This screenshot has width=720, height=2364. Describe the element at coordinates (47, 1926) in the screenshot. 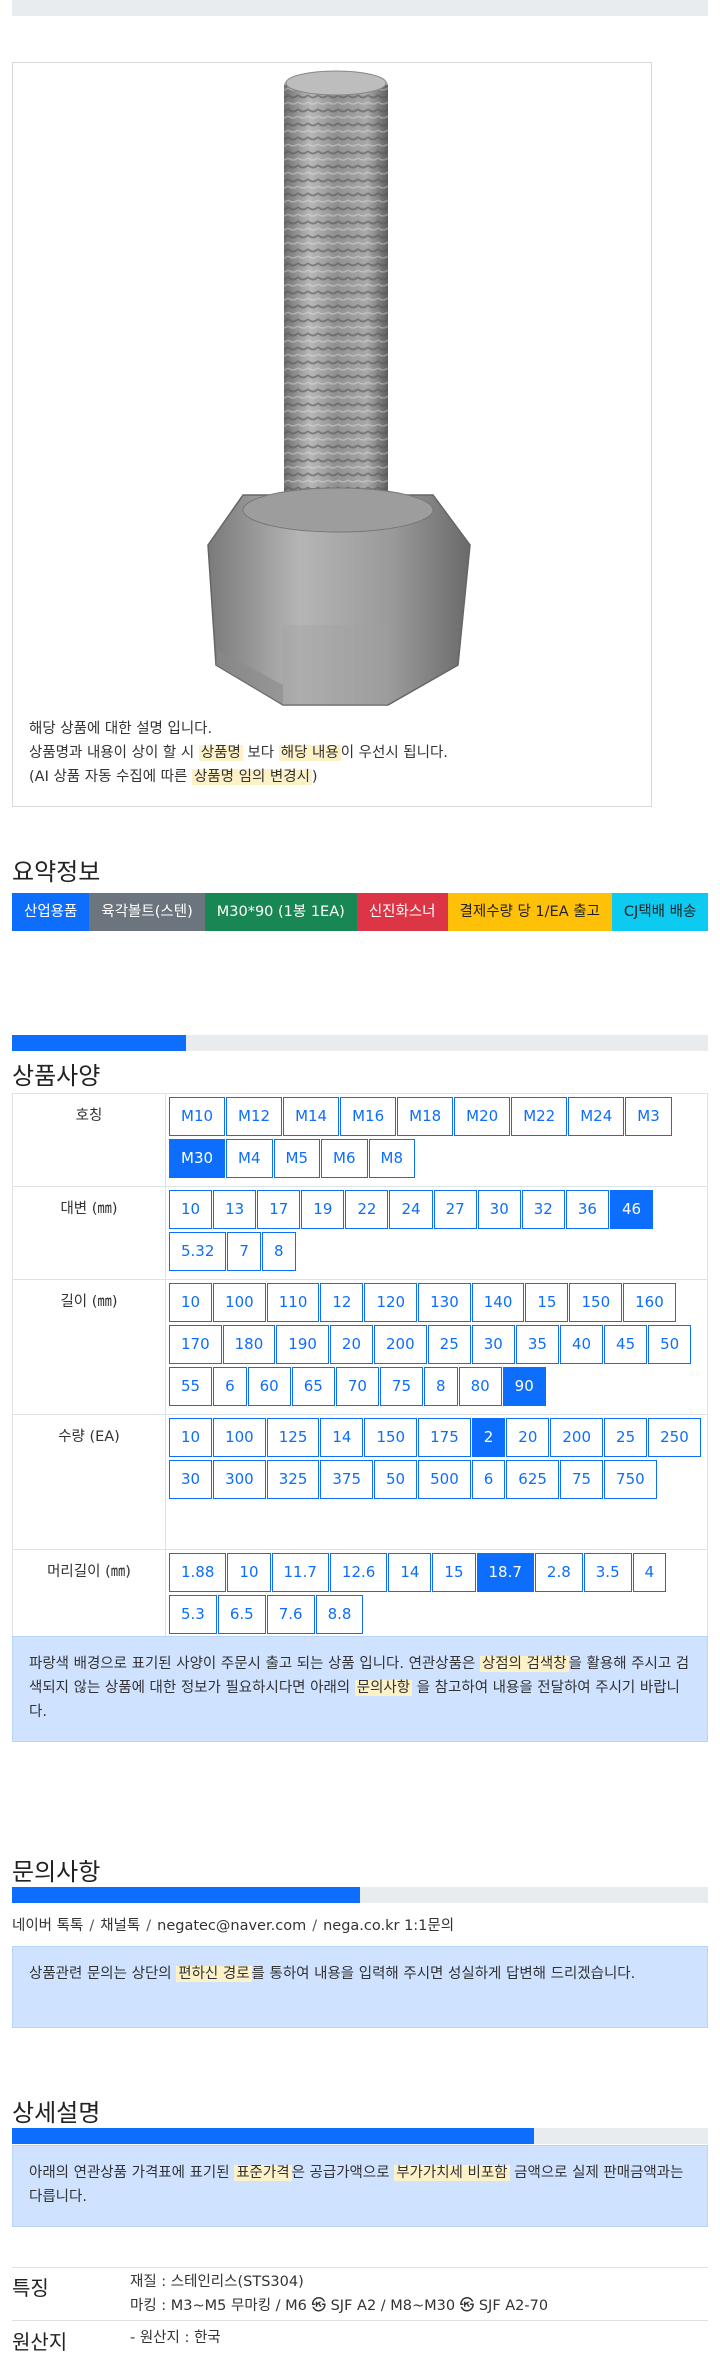

I see `inquiry-link: 네이버 톡톡` at that location.